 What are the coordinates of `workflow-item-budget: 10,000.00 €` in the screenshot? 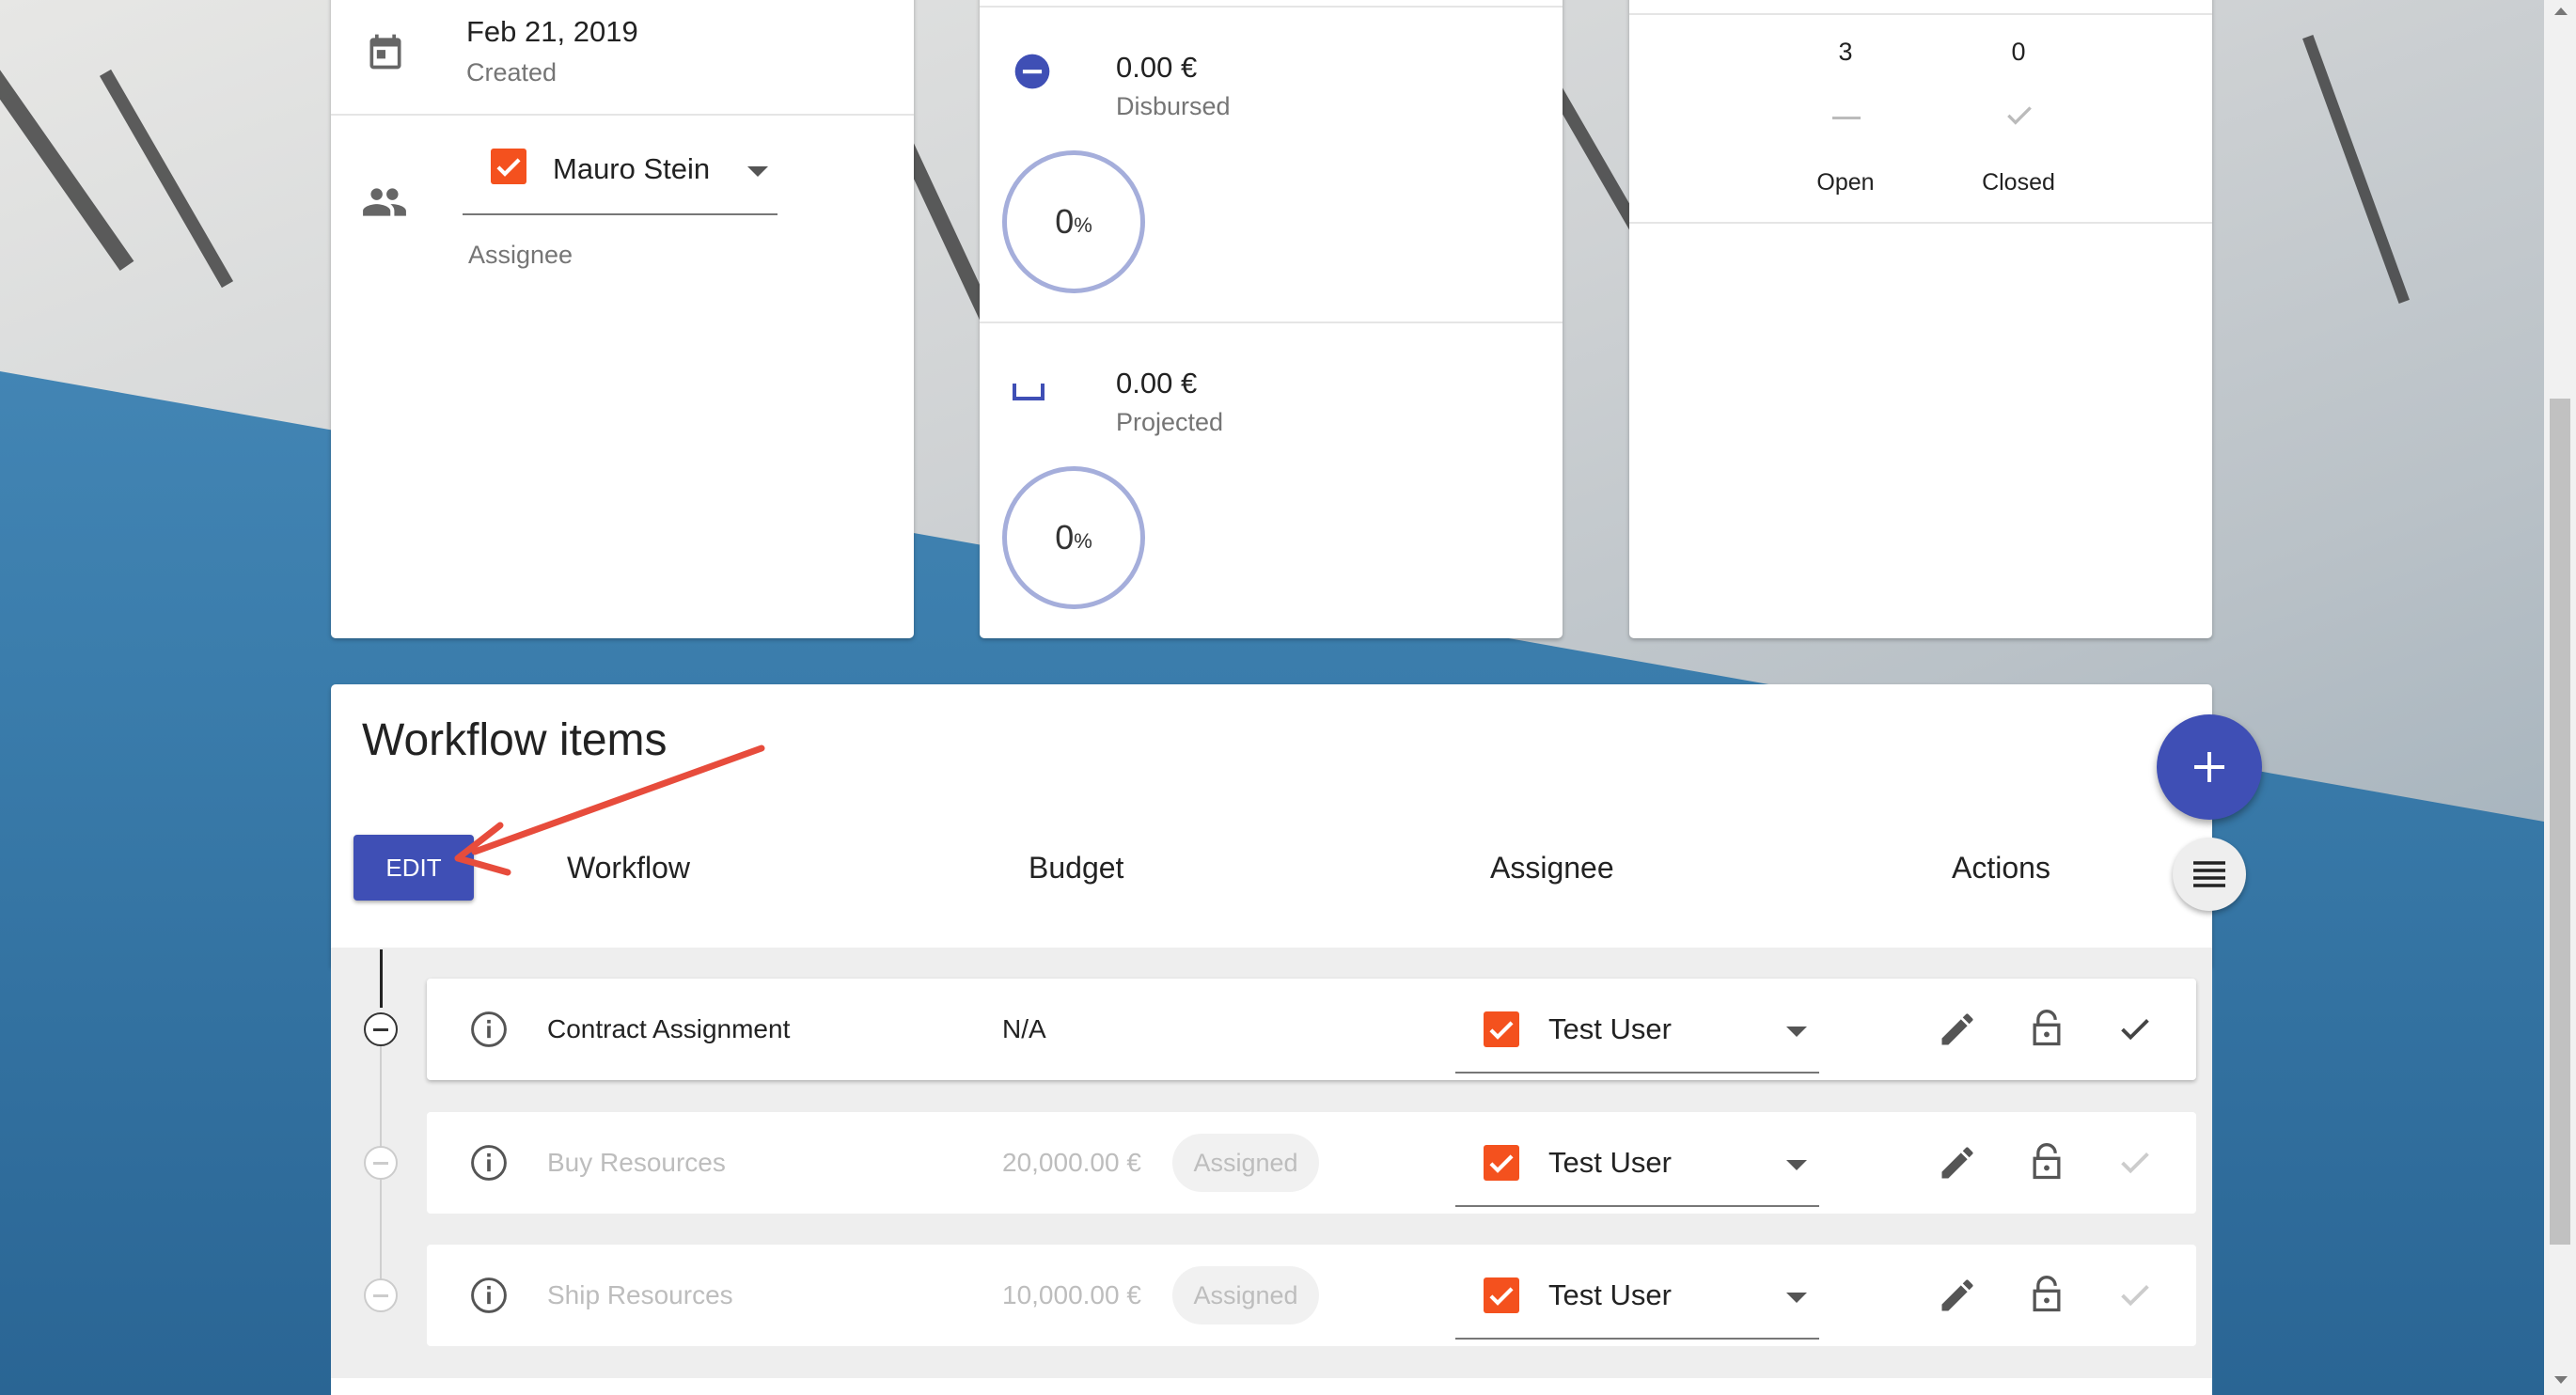 It's located at (1071, 1294).